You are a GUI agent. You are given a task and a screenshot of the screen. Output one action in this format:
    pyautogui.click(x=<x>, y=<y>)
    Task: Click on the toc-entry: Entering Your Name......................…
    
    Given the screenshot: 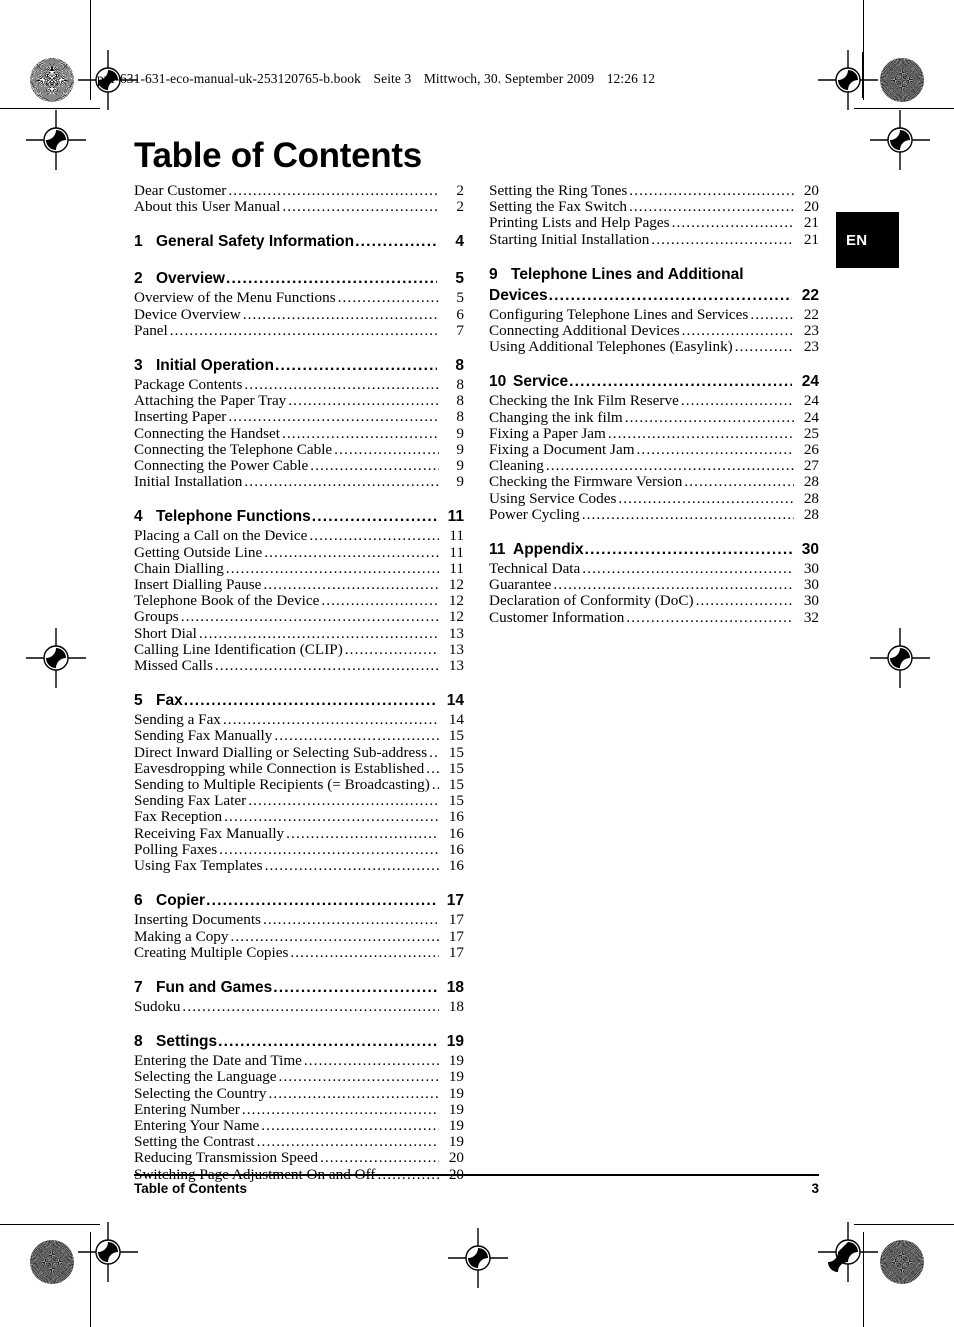 What is the action you would take?
    pyautogui.click(x=299, y=1125)
    